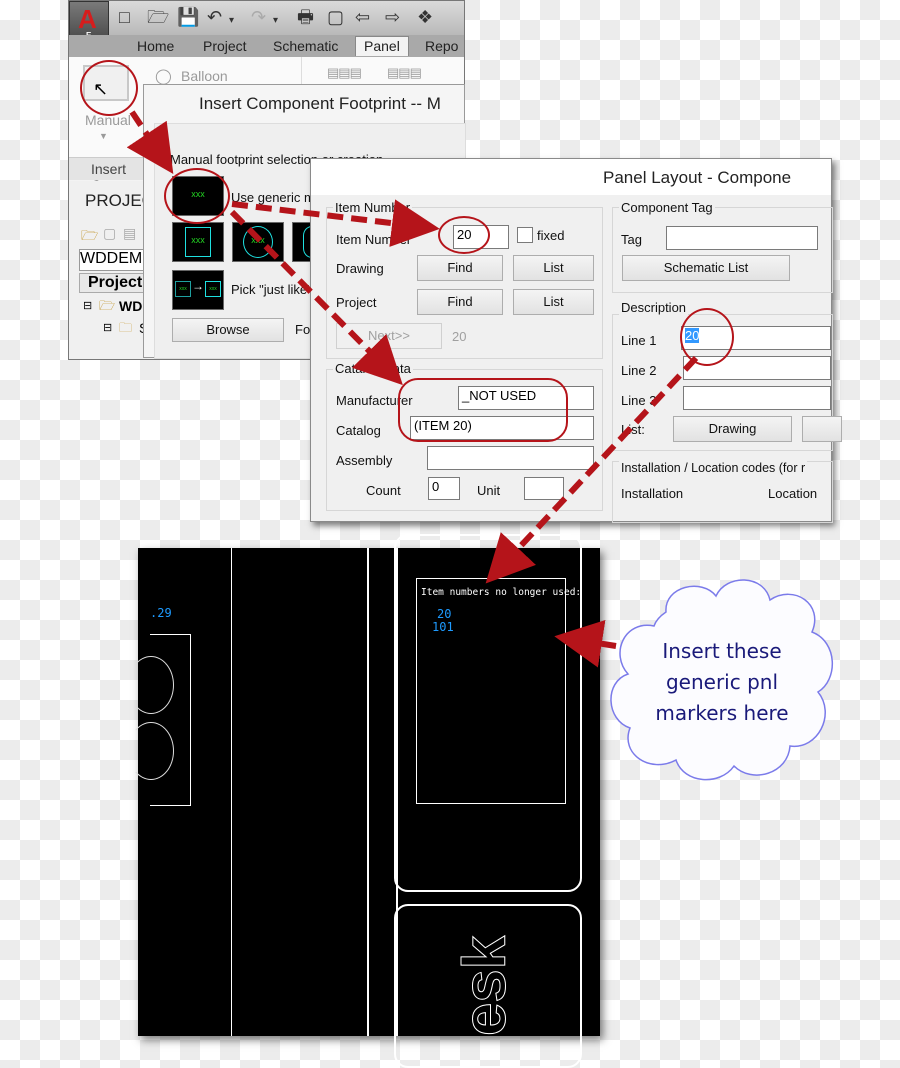 This screenshot has height=1068, width=900. Describe the element at coordinates (335, 17) in the screenshot. I see `sheet-icon: ▢` at that location.